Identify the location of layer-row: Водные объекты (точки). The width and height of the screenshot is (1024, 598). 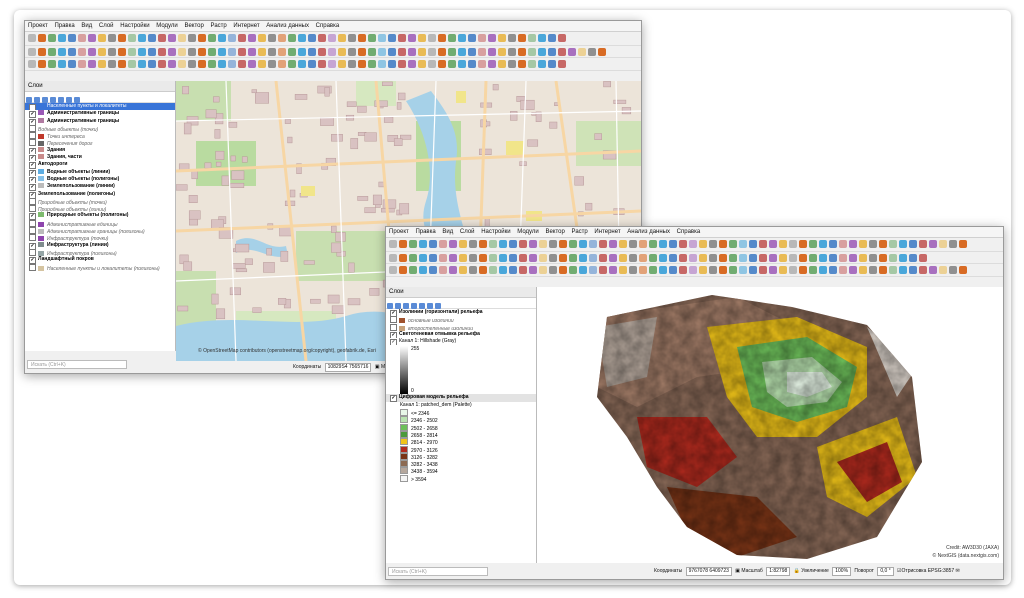
(100, 128).